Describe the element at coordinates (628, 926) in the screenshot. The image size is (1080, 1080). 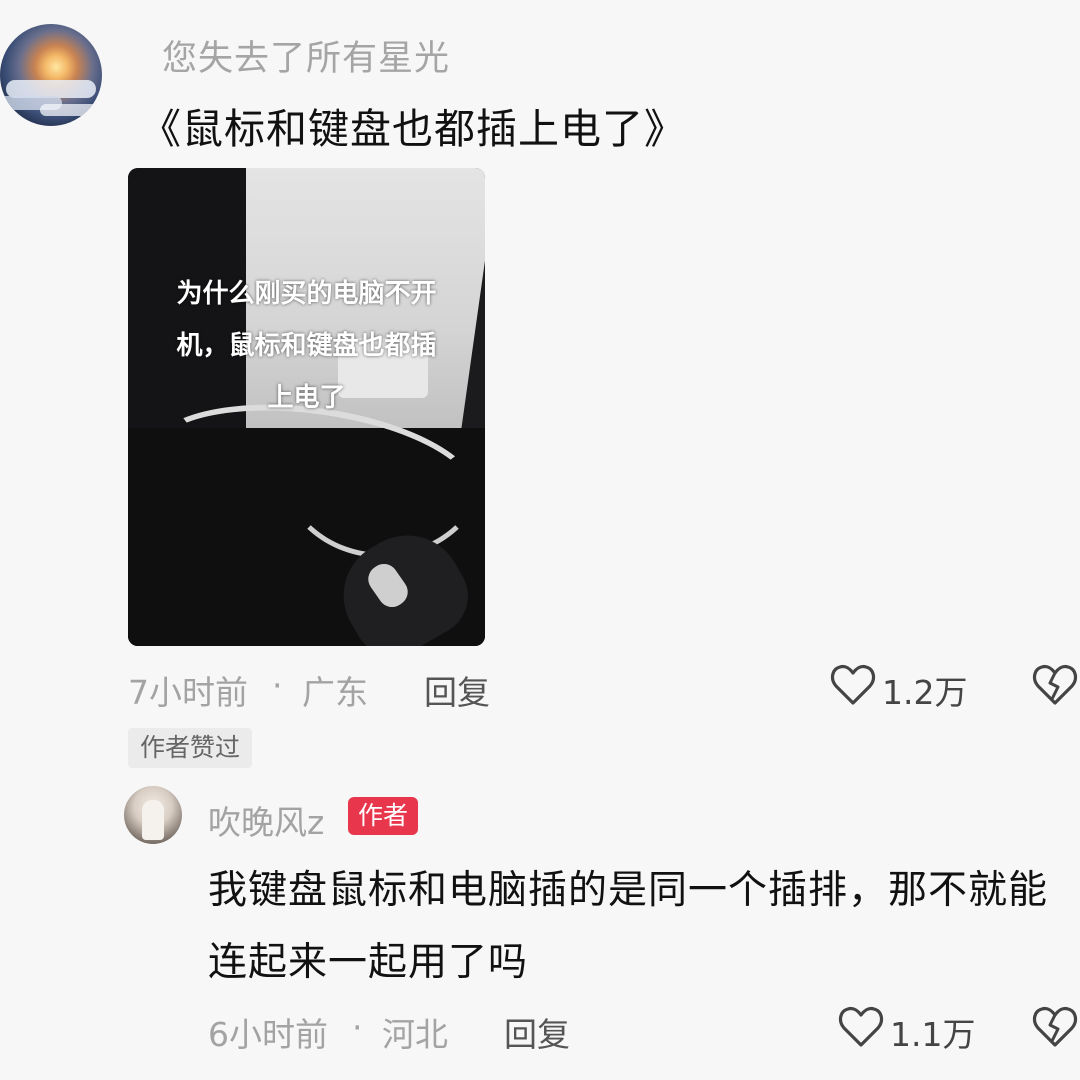
I see `reply-text: 我键盘鼠标和电脑插的是同一个插排，那不就能连起来一起用了吗` at that location.